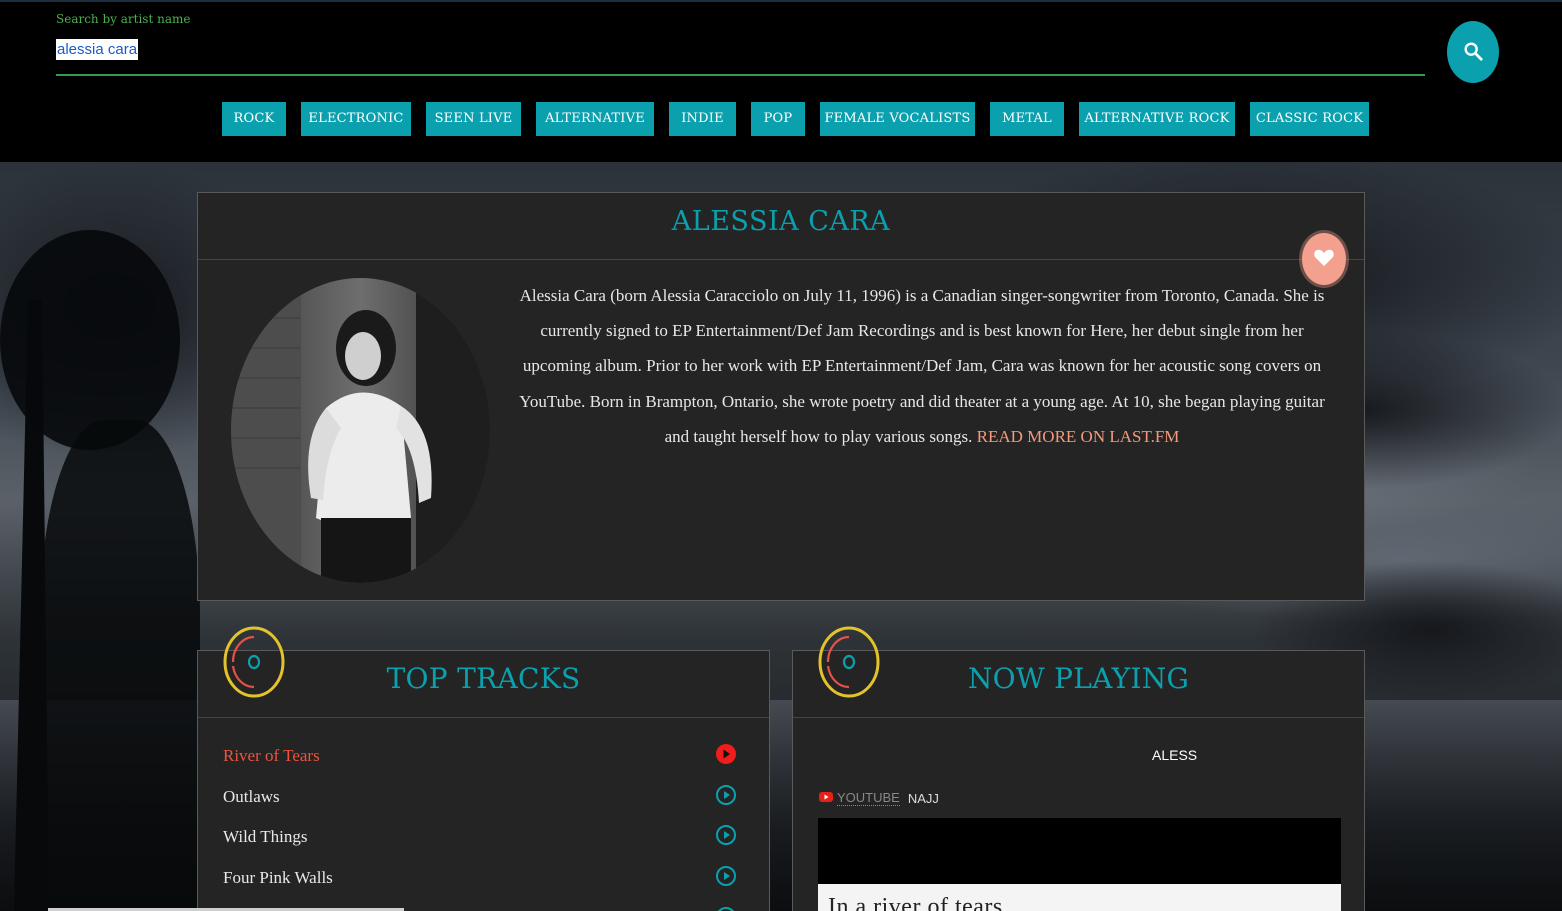  What do you see at coordinates (595, 119) in the screenshot?
I see `tag-alternative: ALTERNATIVE` at bounding box center [595, 119].